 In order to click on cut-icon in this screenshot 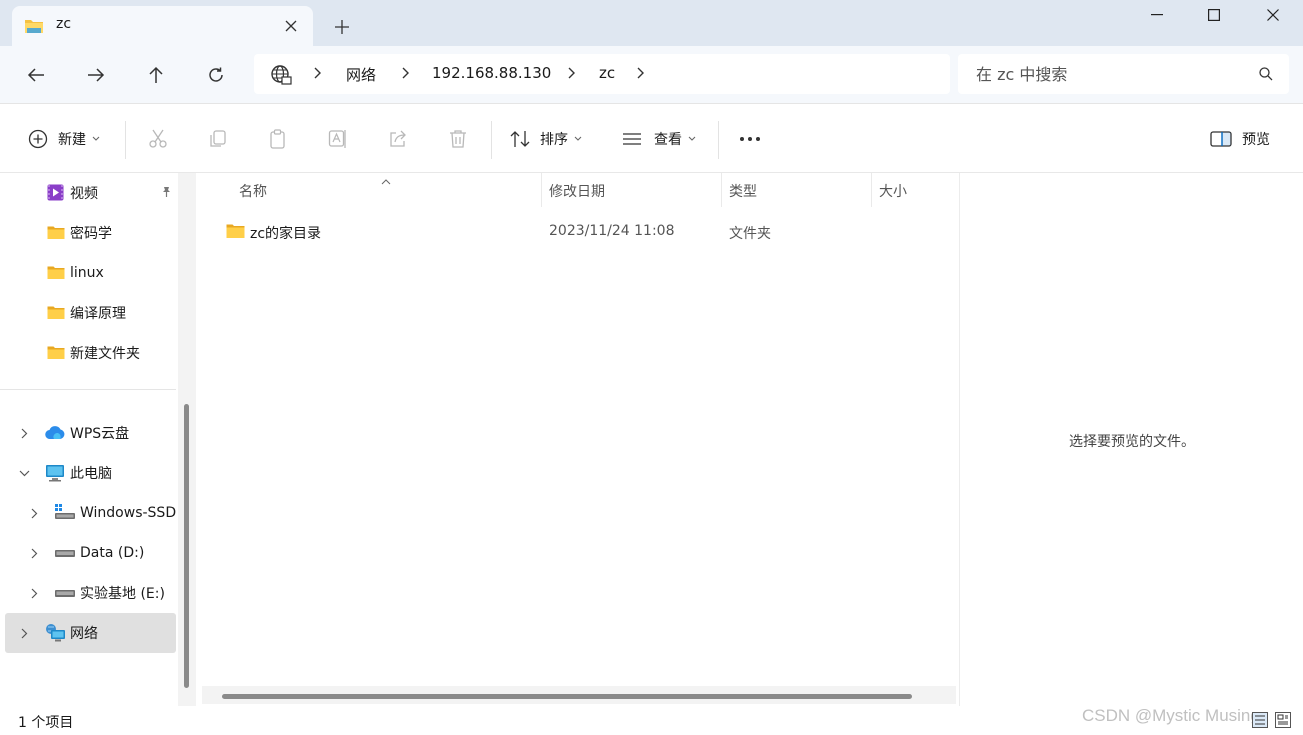, I will do `click(158, 139)`.